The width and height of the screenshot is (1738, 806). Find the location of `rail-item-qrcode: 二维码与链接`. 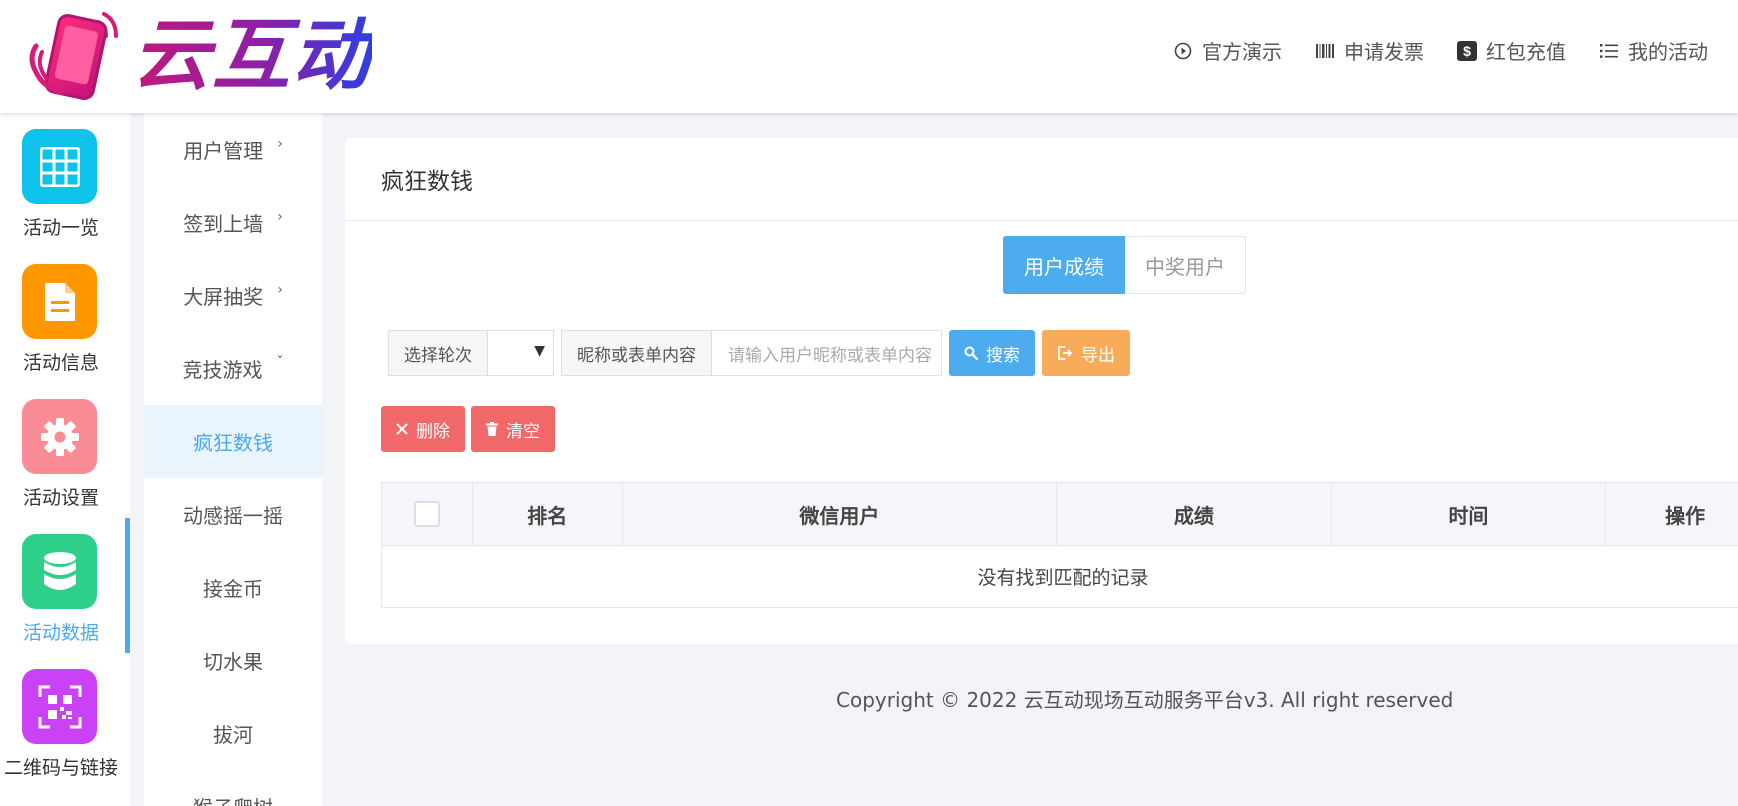

rail-item-qrcode: 二维码与链接 is located at coordinates (65, 720).